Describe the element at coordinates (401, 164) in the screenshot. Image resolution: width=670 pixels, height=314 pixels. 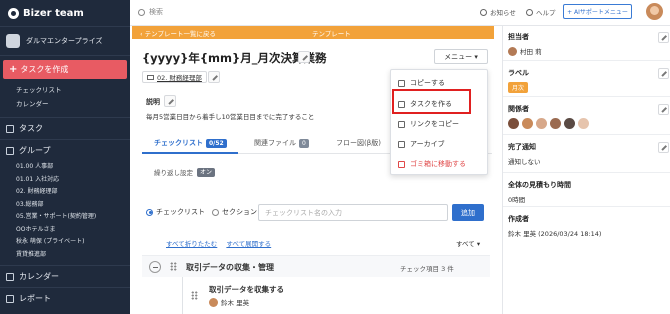
I see `trash-icon` at that location.